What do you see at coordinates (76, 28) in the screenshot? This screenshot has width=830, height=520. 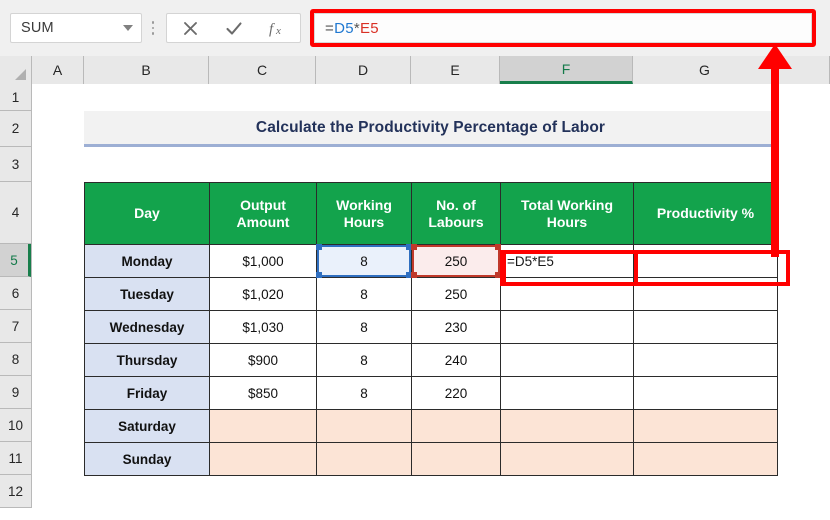 I see `name-box: SUM` at bounding box center [76, 28].